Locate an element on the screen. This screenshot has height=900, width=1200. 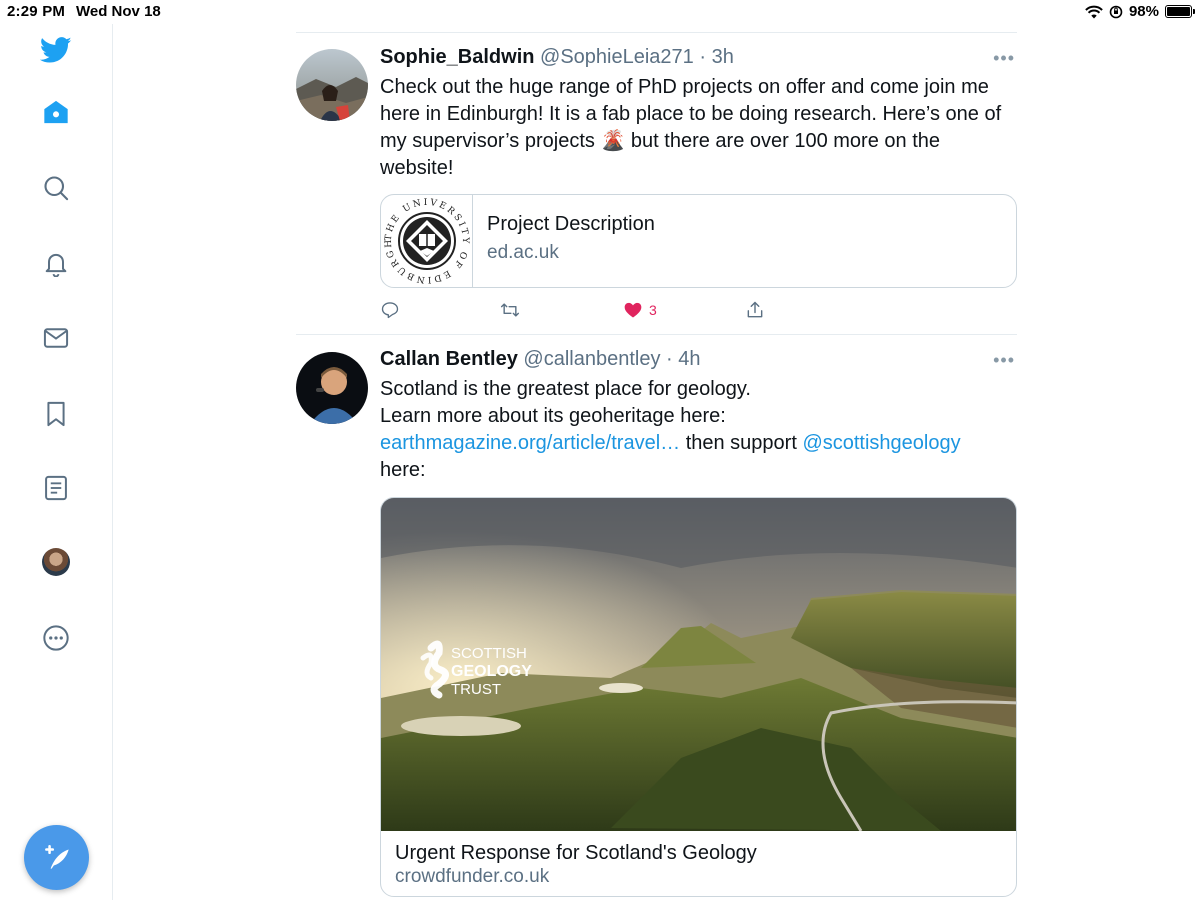
mail-icon is located at coordinates (56, 338).